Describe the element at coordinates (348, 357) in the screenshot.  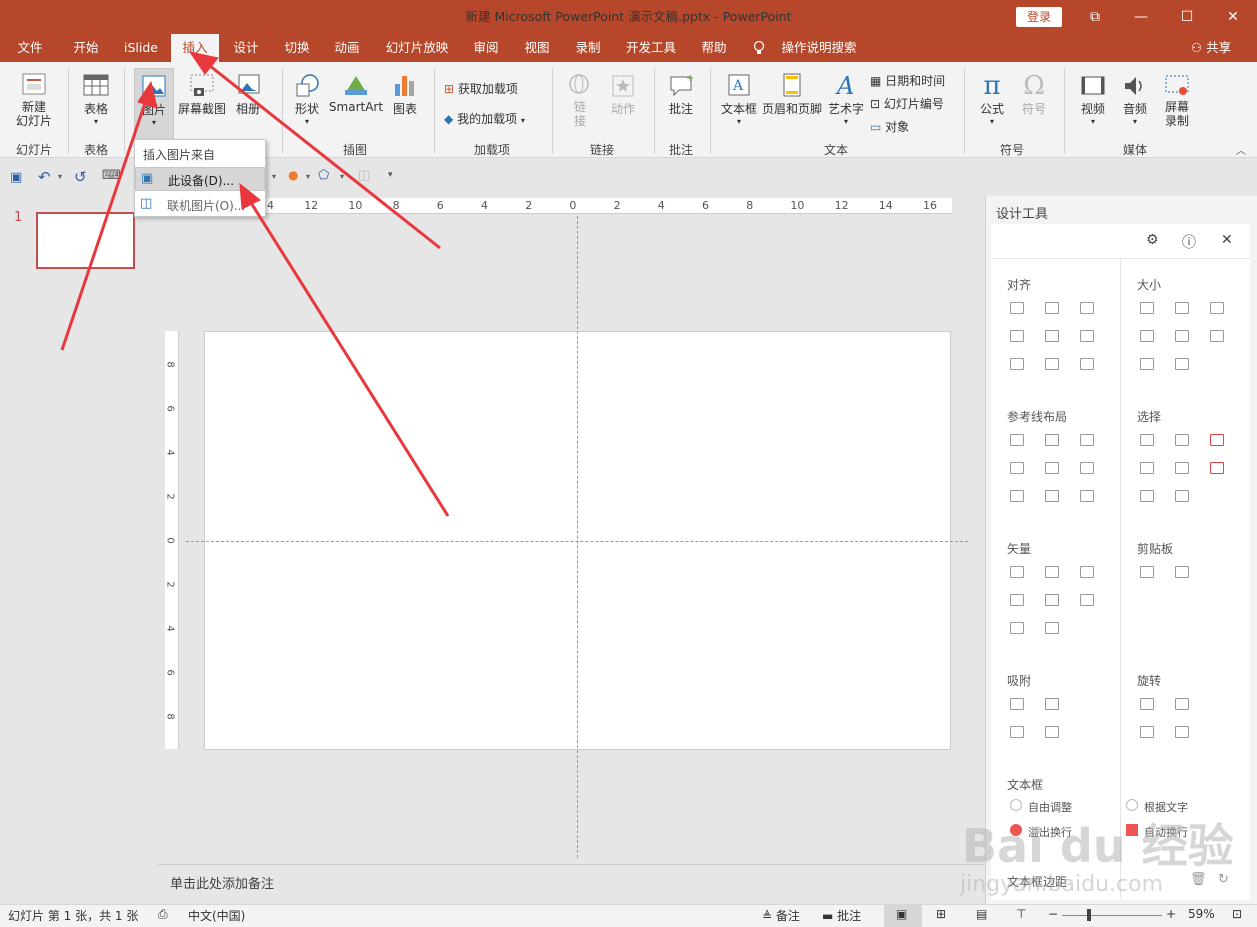
I see `arrow-to-this-device` at that location.